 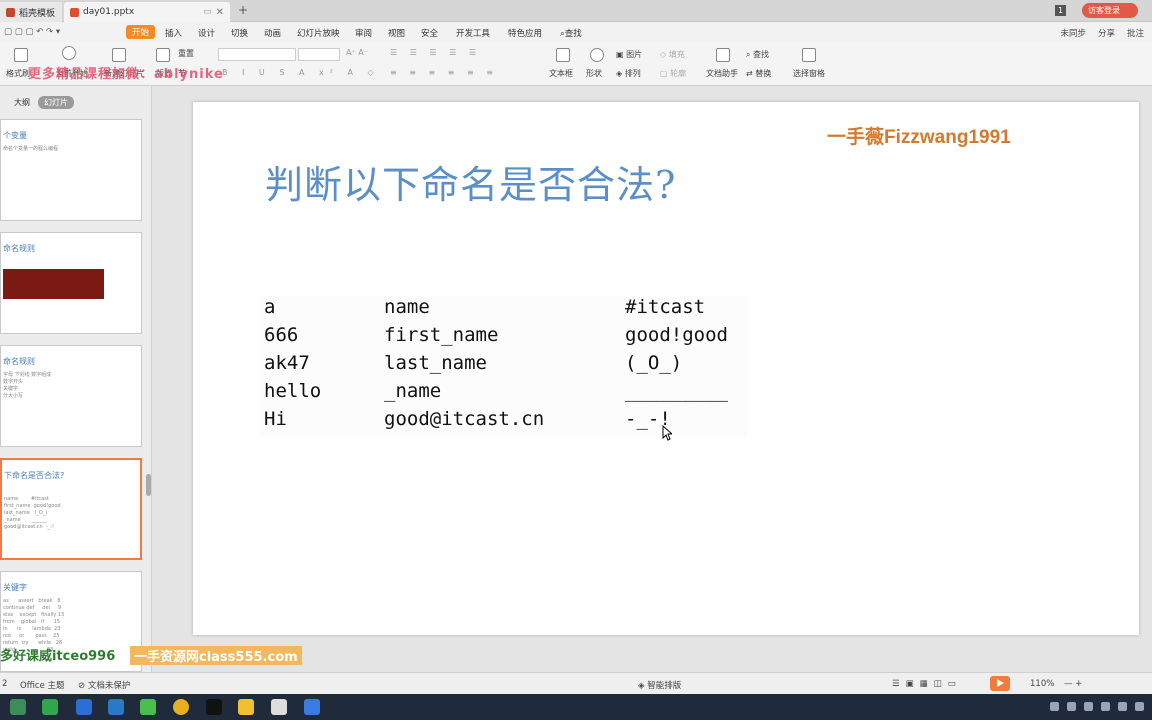 What do you see at coordinates (243, 10) in the screenshot?
I see `new-tab-icon: +` at bounding box center [243, 10].